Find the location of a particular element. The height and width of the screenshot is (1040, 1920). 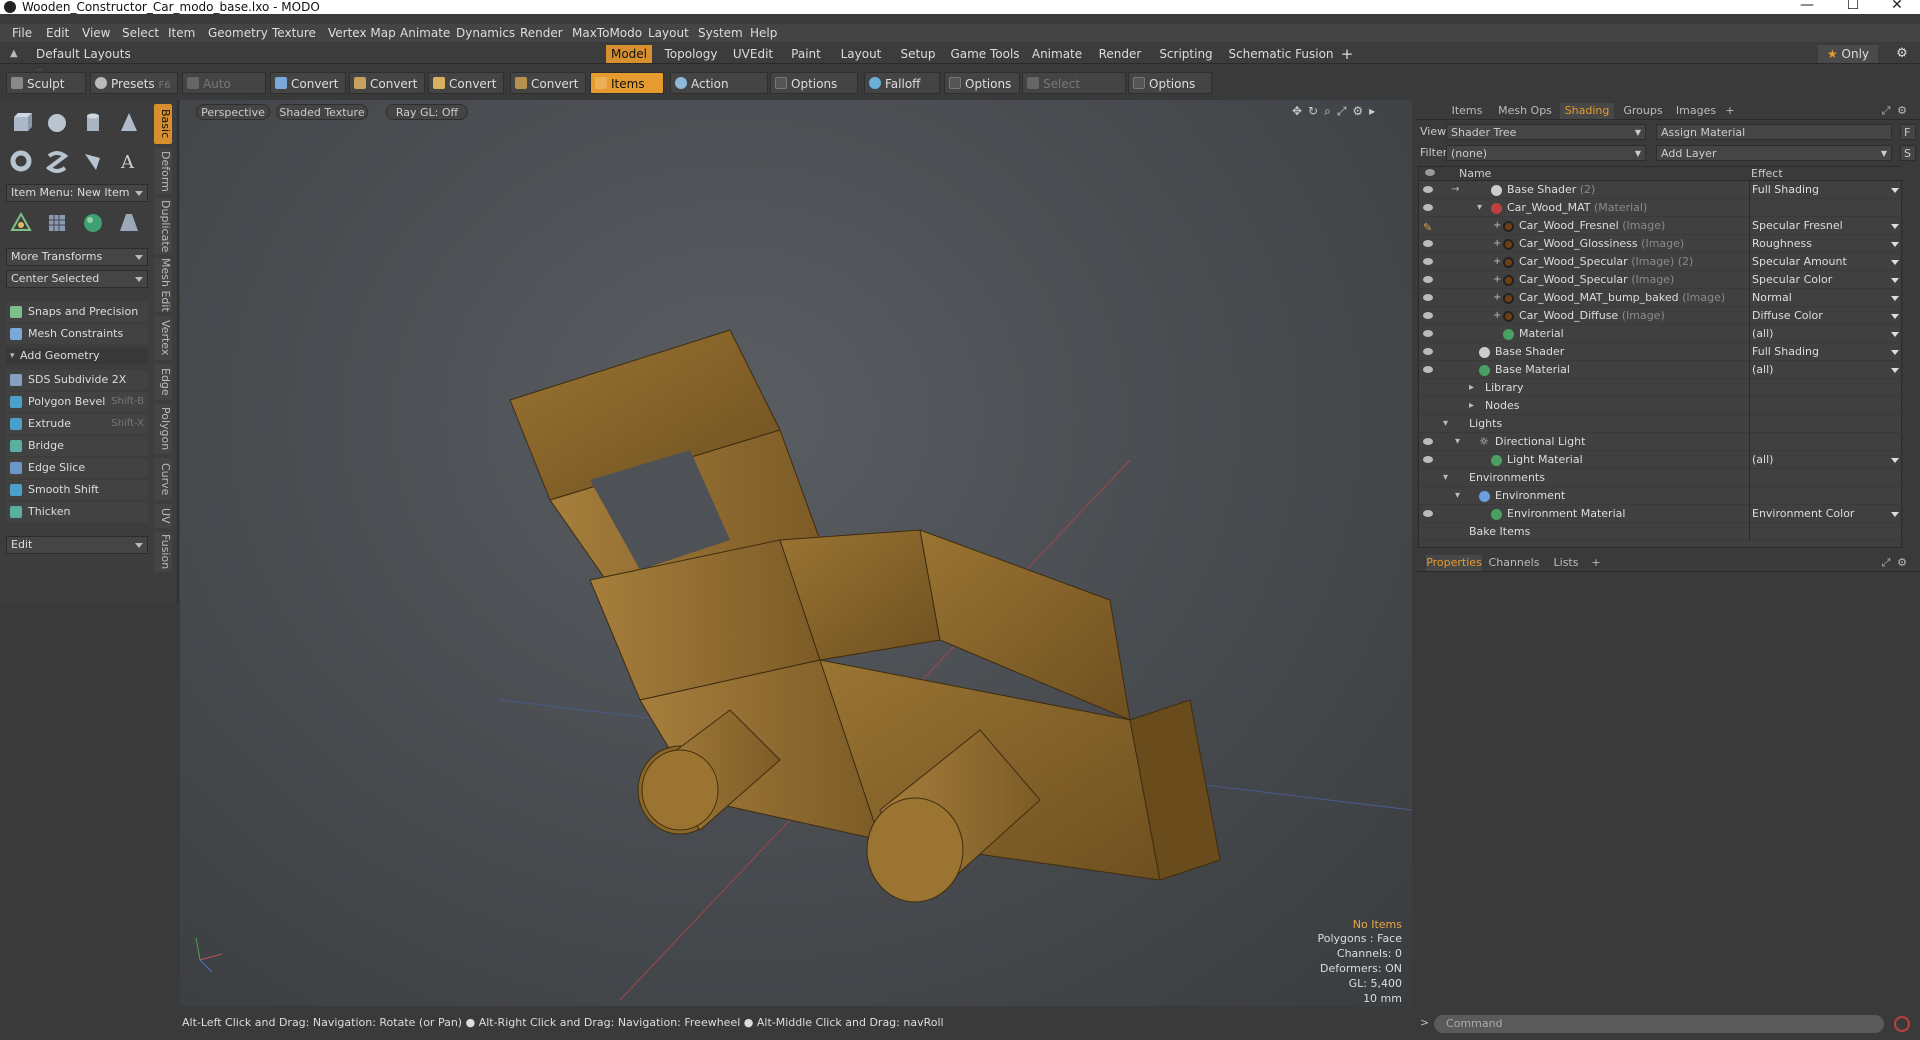

menu-view: View is located at coordinates (96, 33).